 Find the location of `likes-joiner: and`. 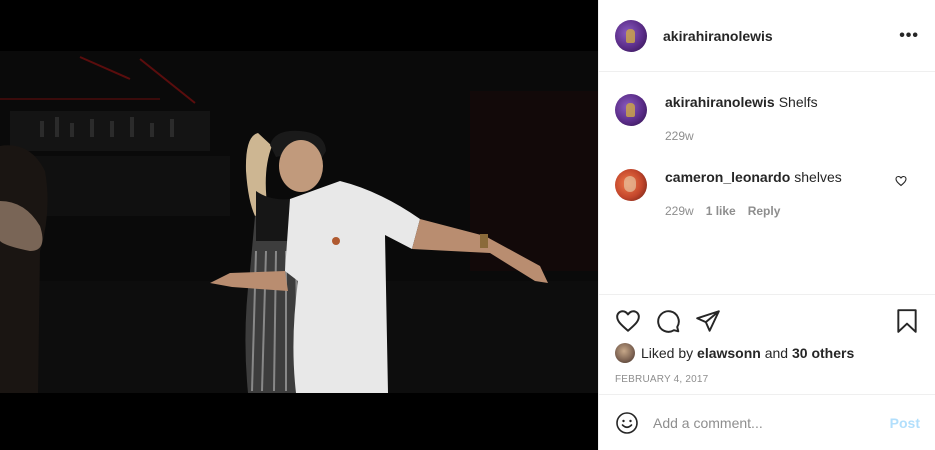

likes-joiner: and is located at coordinates (776, 353).